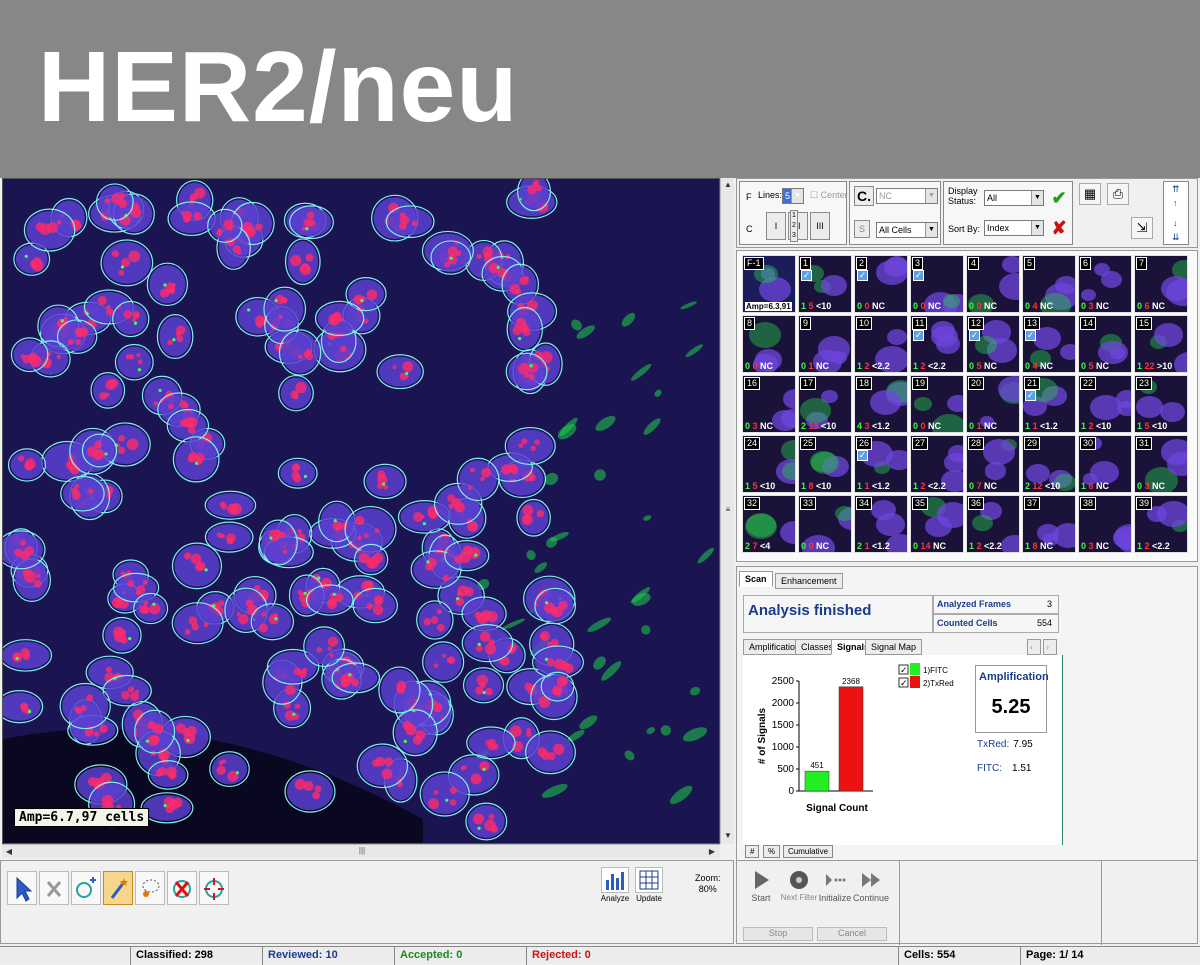 Image resolution: width=1200 pixels, height=965 pixels. Describe the element at coordinates (862, 229) in the screenshot. I see `s-button: S` at that location.